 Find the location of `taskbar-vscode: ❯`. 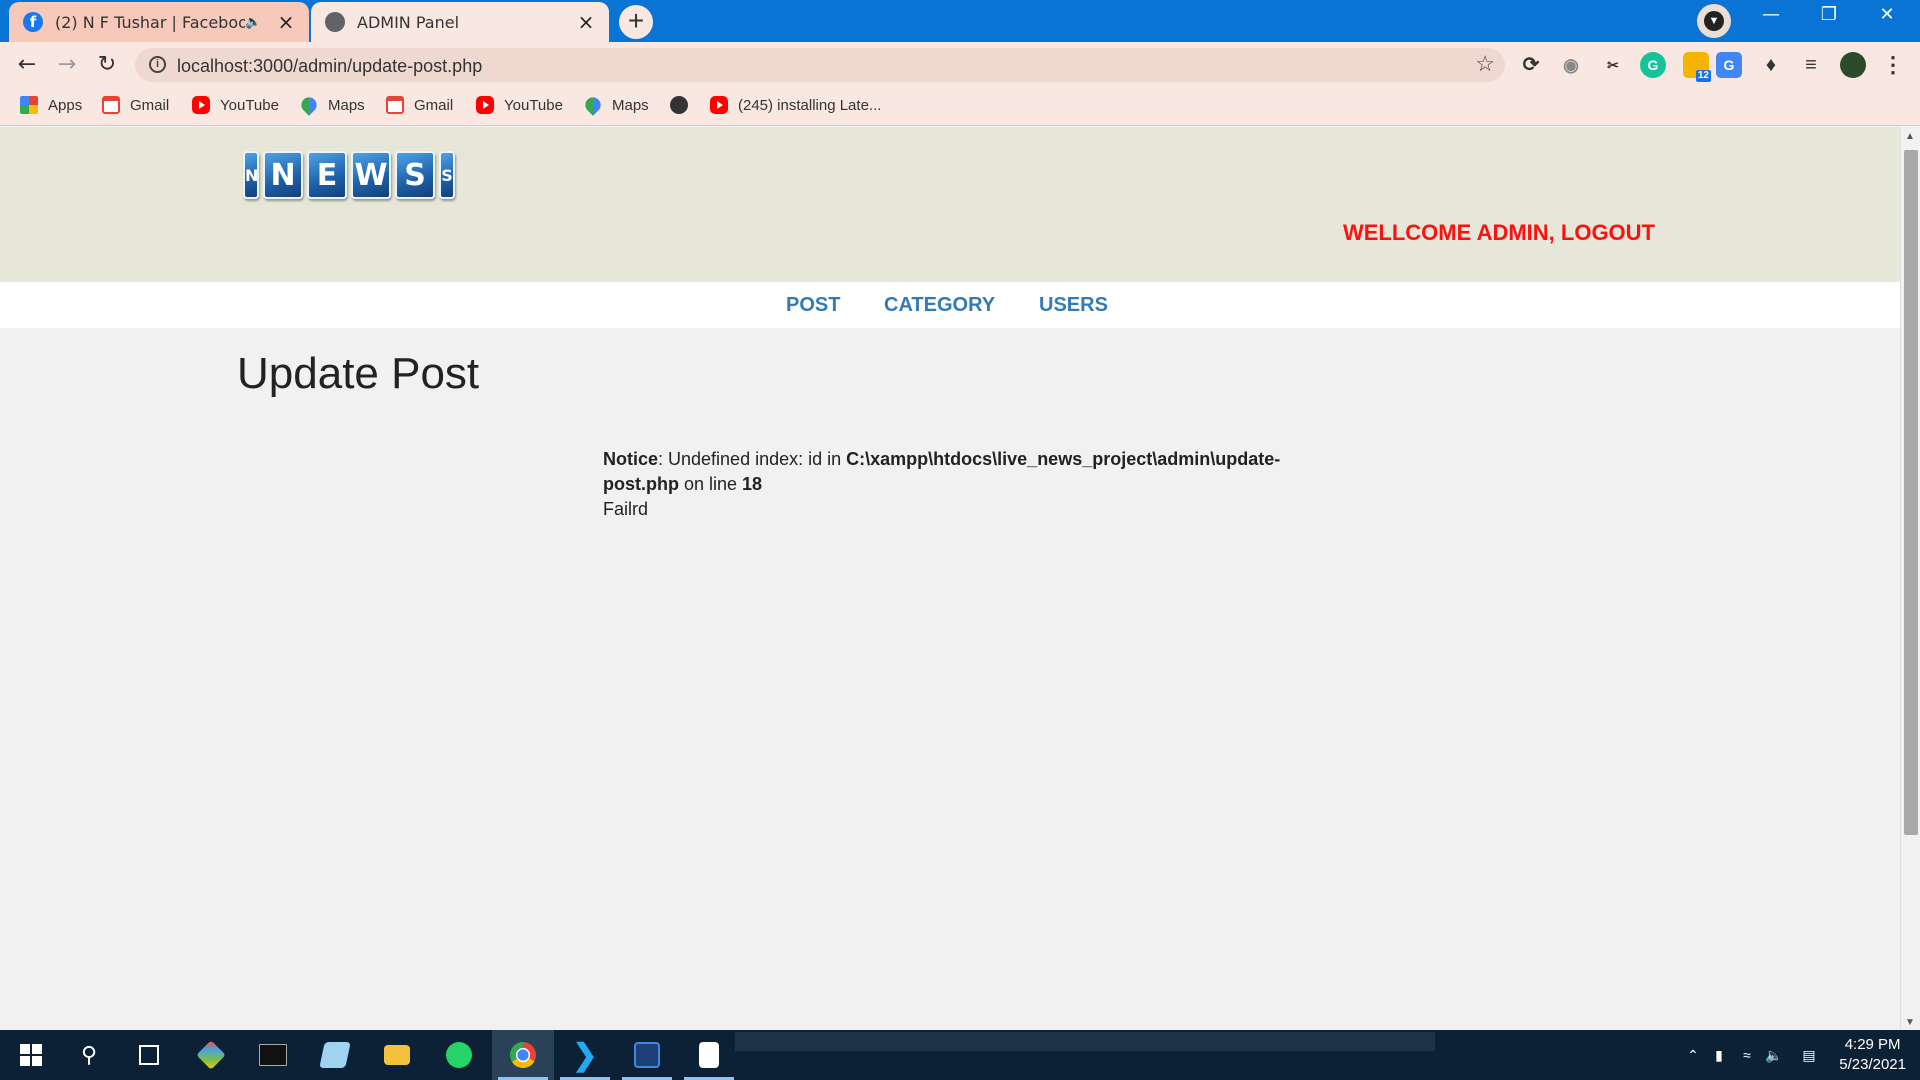

taskbar-vscode: ❯ is located at coordinates (585, 1055).